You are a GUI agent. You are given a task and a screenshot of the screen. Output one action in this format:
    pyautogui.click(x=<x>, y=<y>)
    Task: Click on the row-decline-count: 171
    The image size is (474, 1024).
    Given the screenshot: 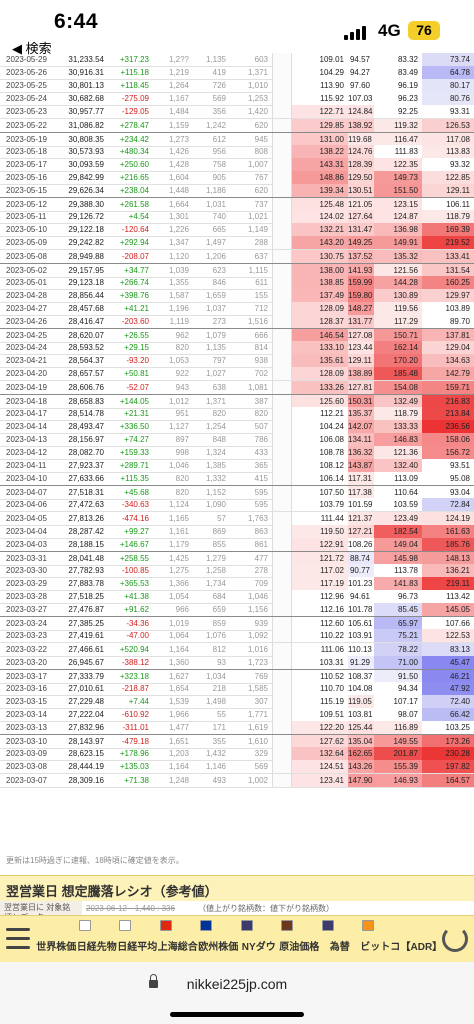 What is the action you would take?
    pyautogui.click(x=219, y=728)
    